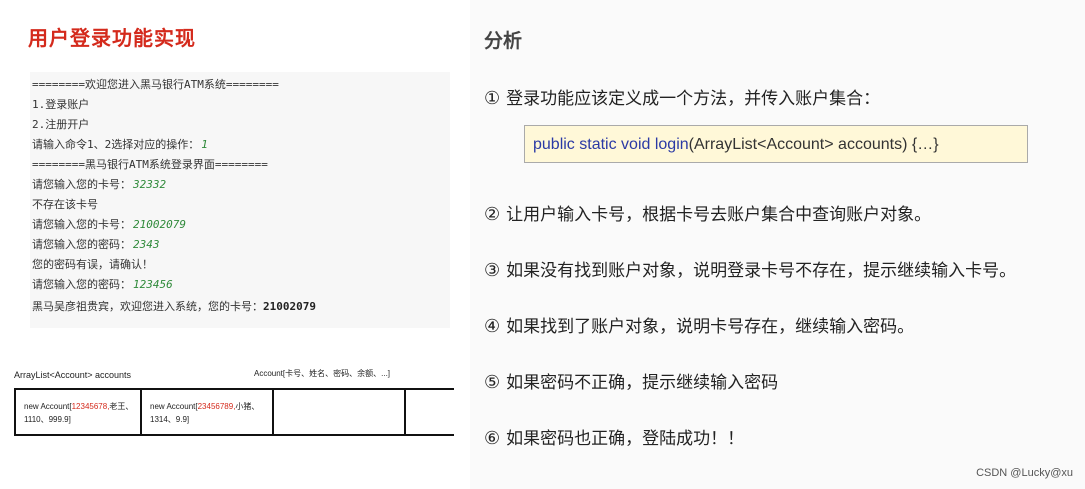 Image resolution: width=1085 pixels, height=489 pixels. Describe the element at coordinates (96, 244) in the screenshot. I see `console-line: 请您输入您的密码： 2343` at that location.